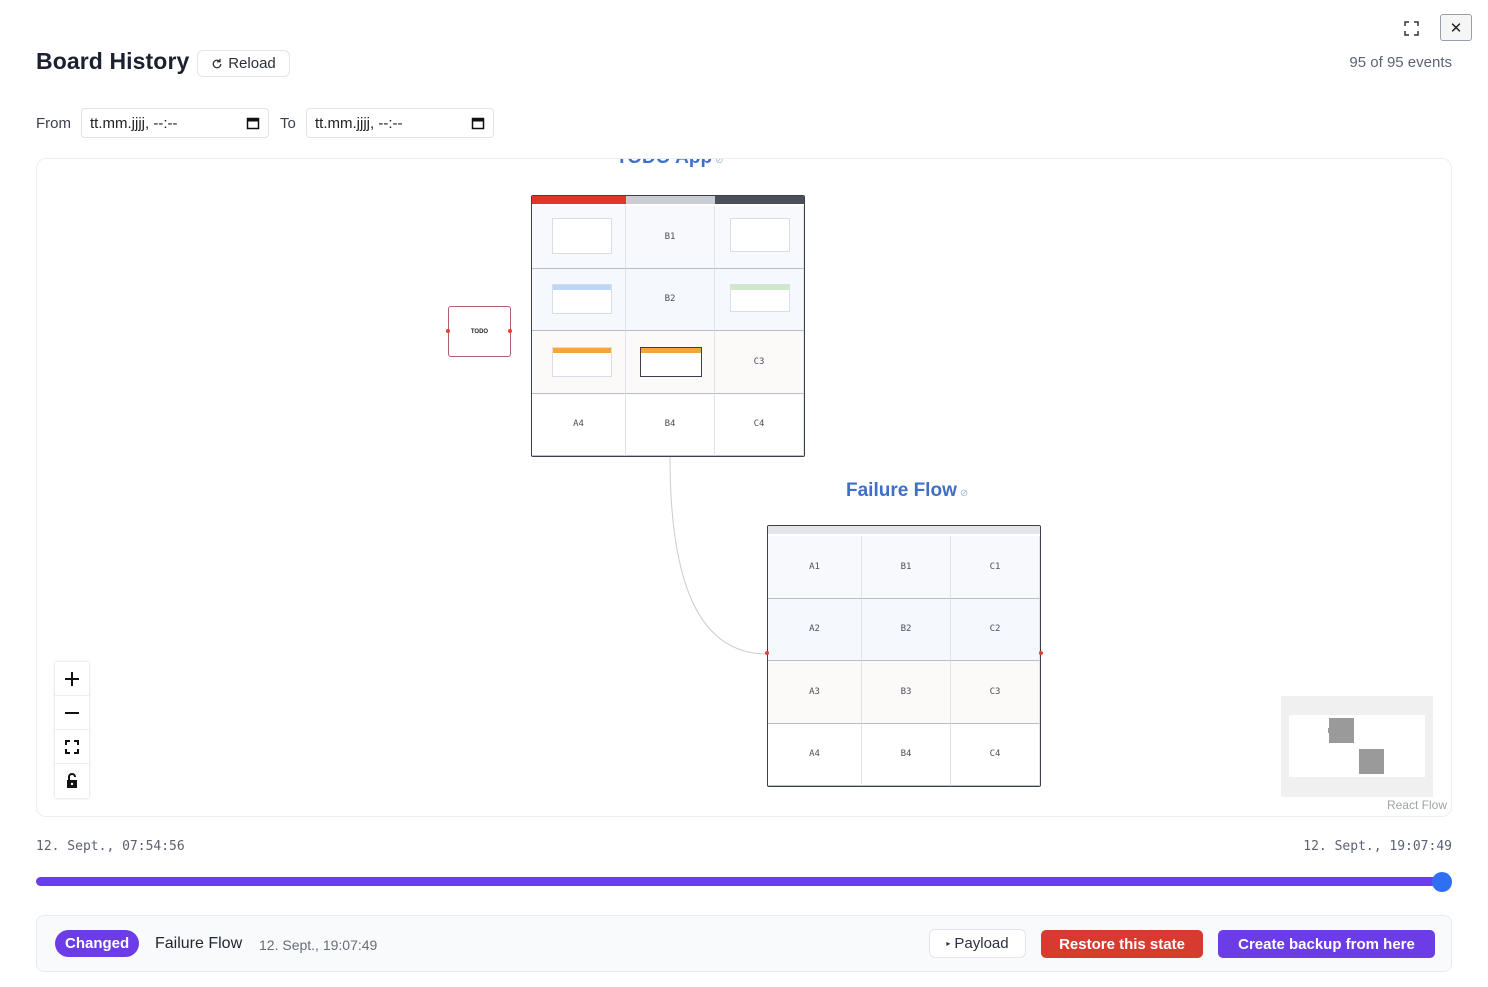  What do you see at coordinates (318, 945) in the screenshot?
I see `event-time: 12. Sept., 19:07:49` at bounding box center [318, 945].